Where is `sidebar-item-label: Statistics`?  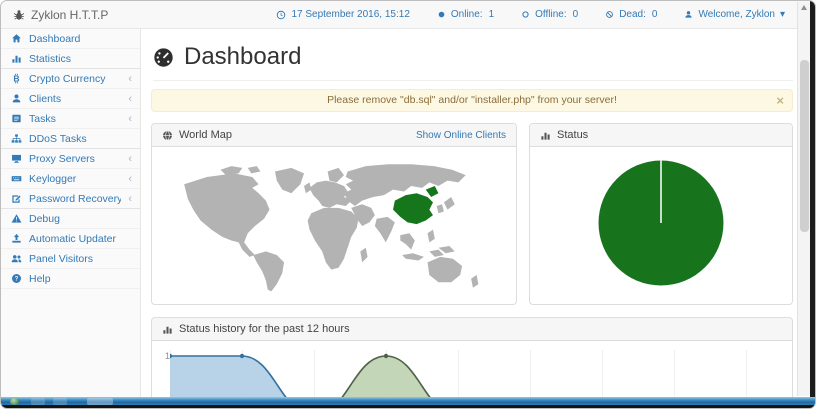
sidebar-item-label: Statistics is located at coordinates (50, 58).